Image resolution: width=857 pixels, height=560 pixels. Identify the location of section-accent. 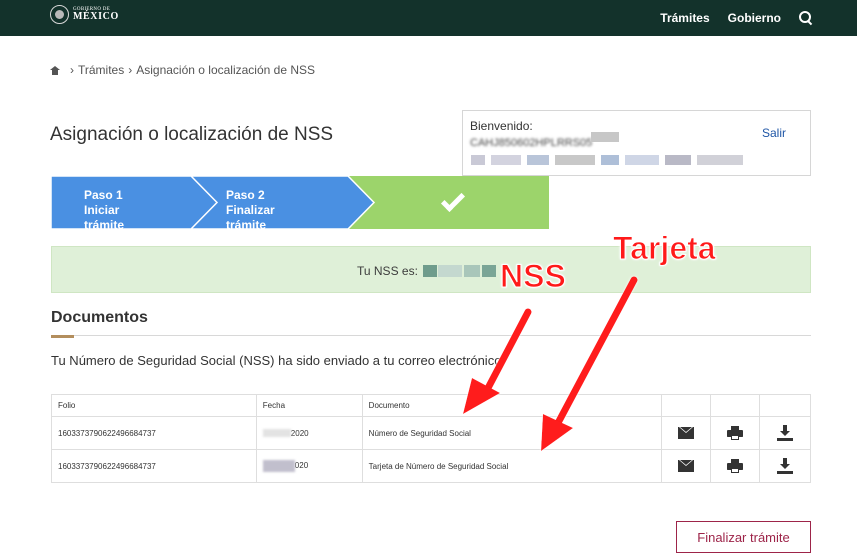
(62, 336).